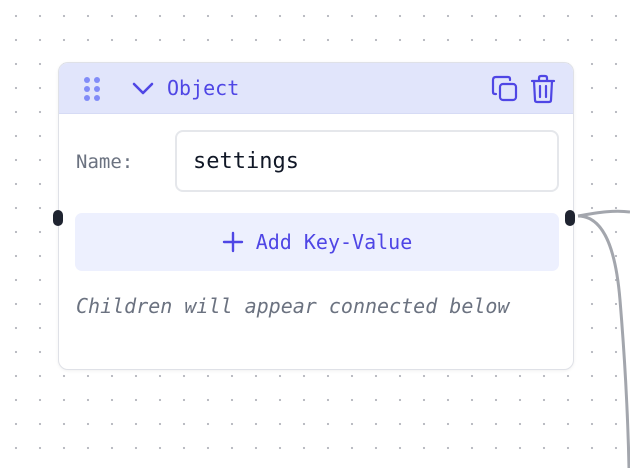  What do you see at coordinates (293, 306) in the screenshot?
I see `children-hint: Children will appear connected below` at bounding box center [293, 306].